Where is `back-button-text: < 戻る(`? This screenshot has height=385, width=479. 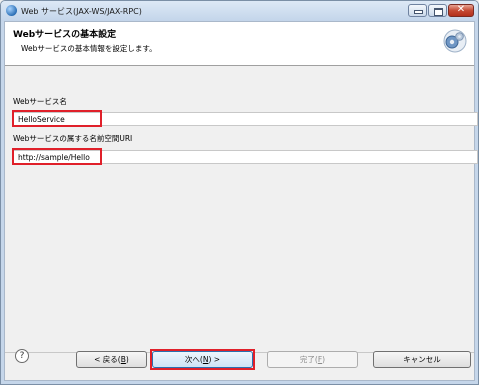 back-button-text: < 戻る( is located at coordinates (107, 359).